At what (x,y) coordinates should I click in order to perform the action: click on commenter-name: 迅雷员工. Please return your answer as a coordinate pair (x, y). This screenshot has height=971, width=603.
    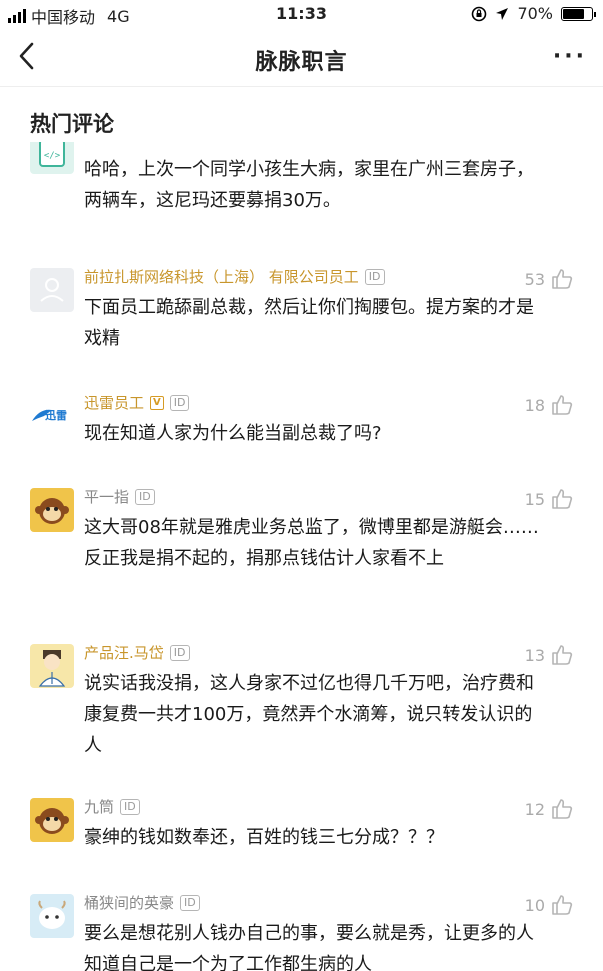
    Looking at the image, I should click on (114, 402).